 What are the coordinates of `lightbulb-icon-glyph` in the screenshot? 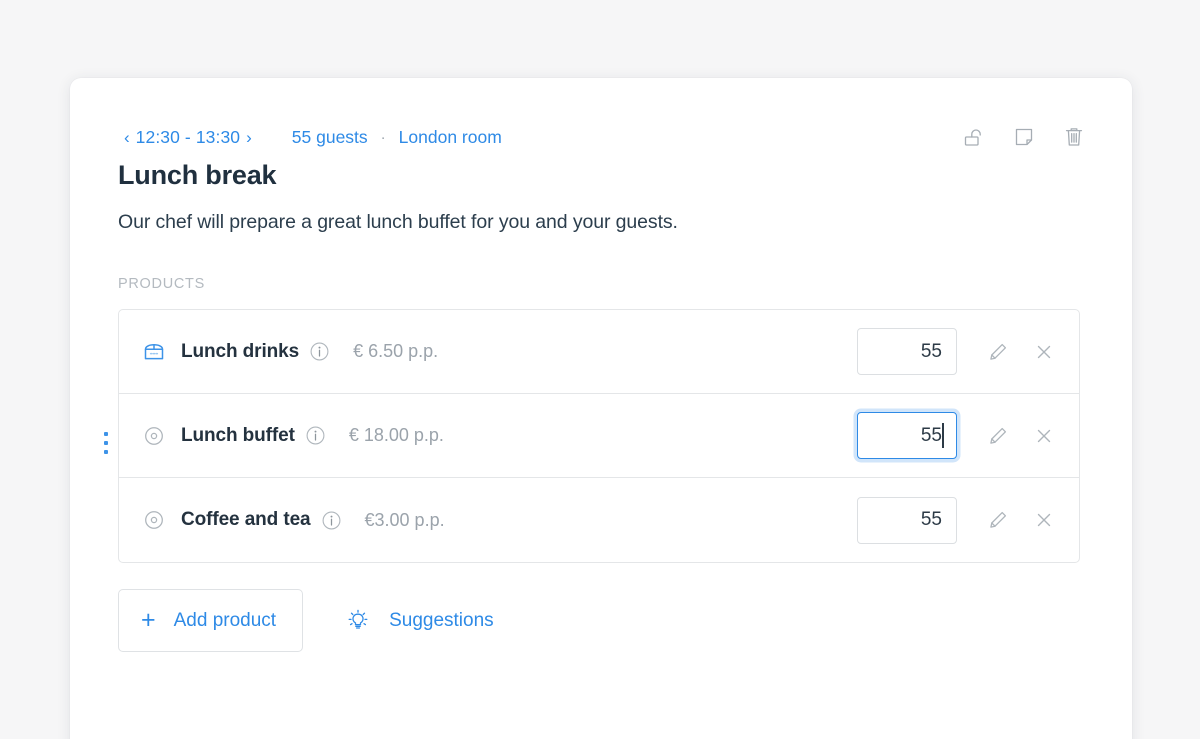 It's located at (358, 619).